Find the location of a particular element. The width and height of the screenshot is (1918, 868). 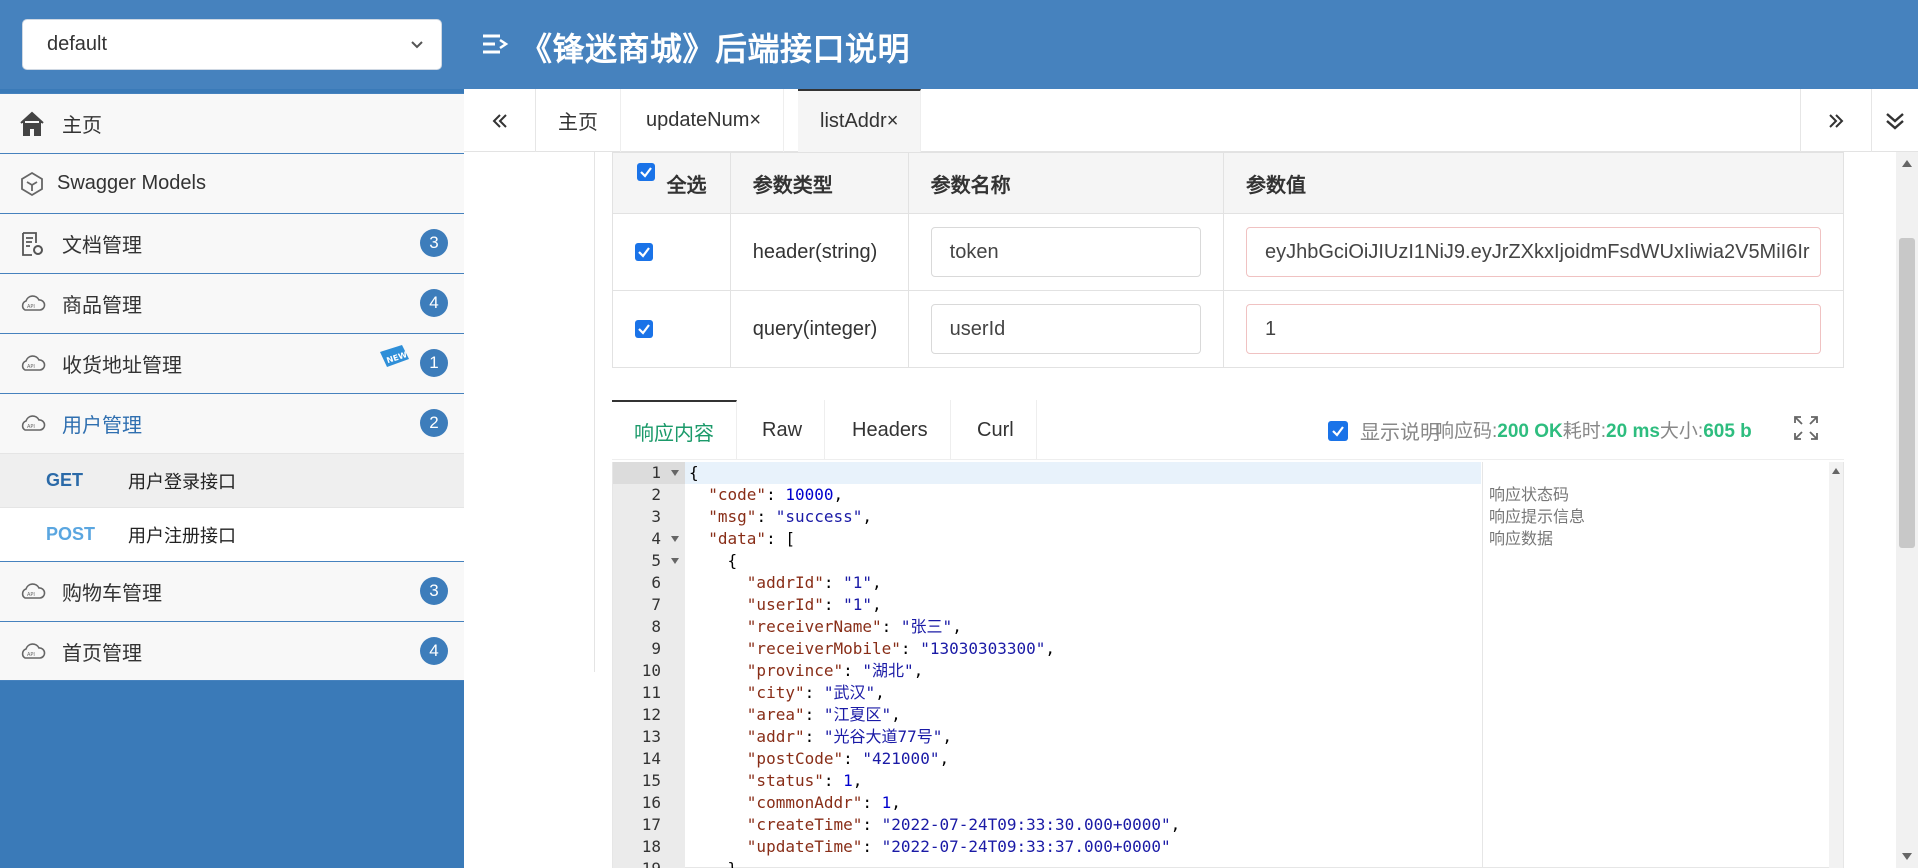

http-method: POST is located at coordinates (71, 534).